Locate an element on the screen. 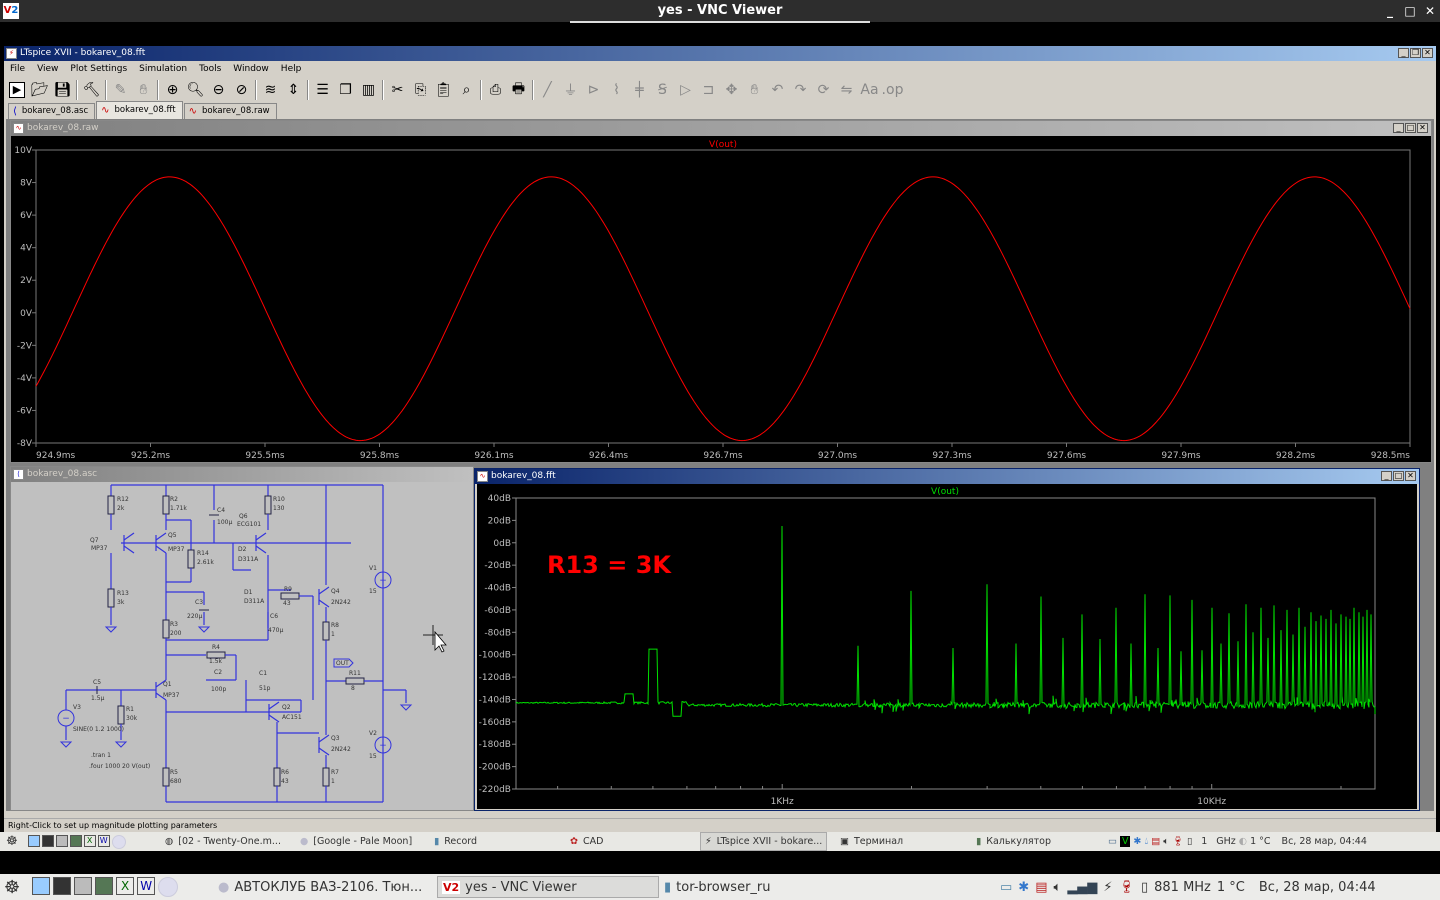 This screenshot has width=1440, height=900. redo-icon: ↷ is located at coordinates (800, 90).